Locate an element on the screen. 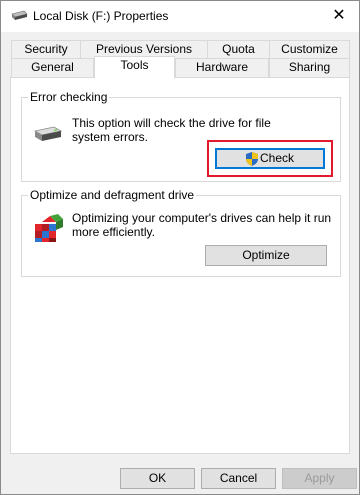  uac-shield-icon is located at coordinates (251, 158).